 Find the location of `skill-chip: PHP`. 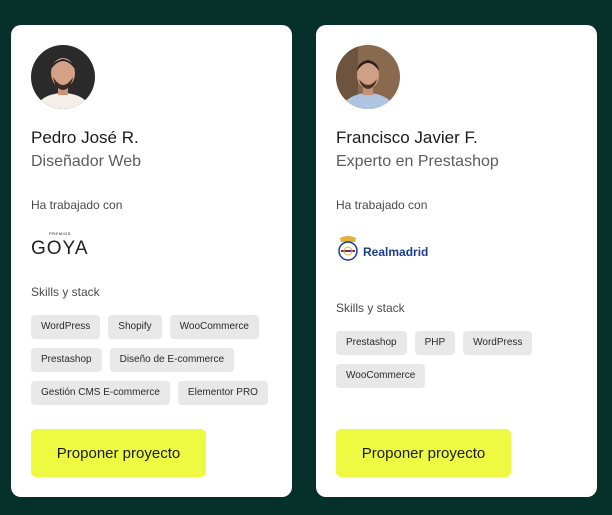

skill-chip: PHP is located at coordinates (435, 343).